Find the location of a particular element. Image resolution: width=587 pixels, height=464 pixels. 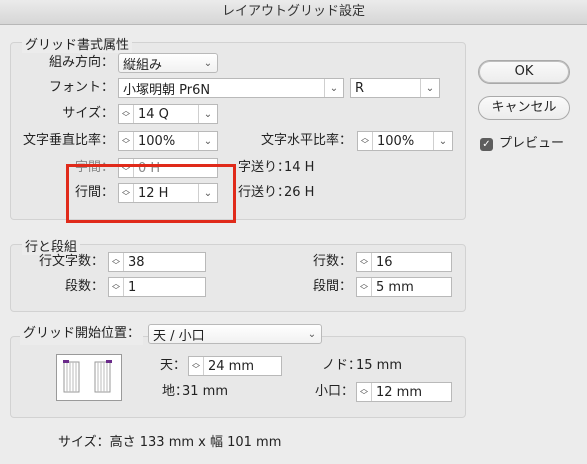

font-family-value: 小塚明朝 Pr6N is located at coordinates (167, 90).